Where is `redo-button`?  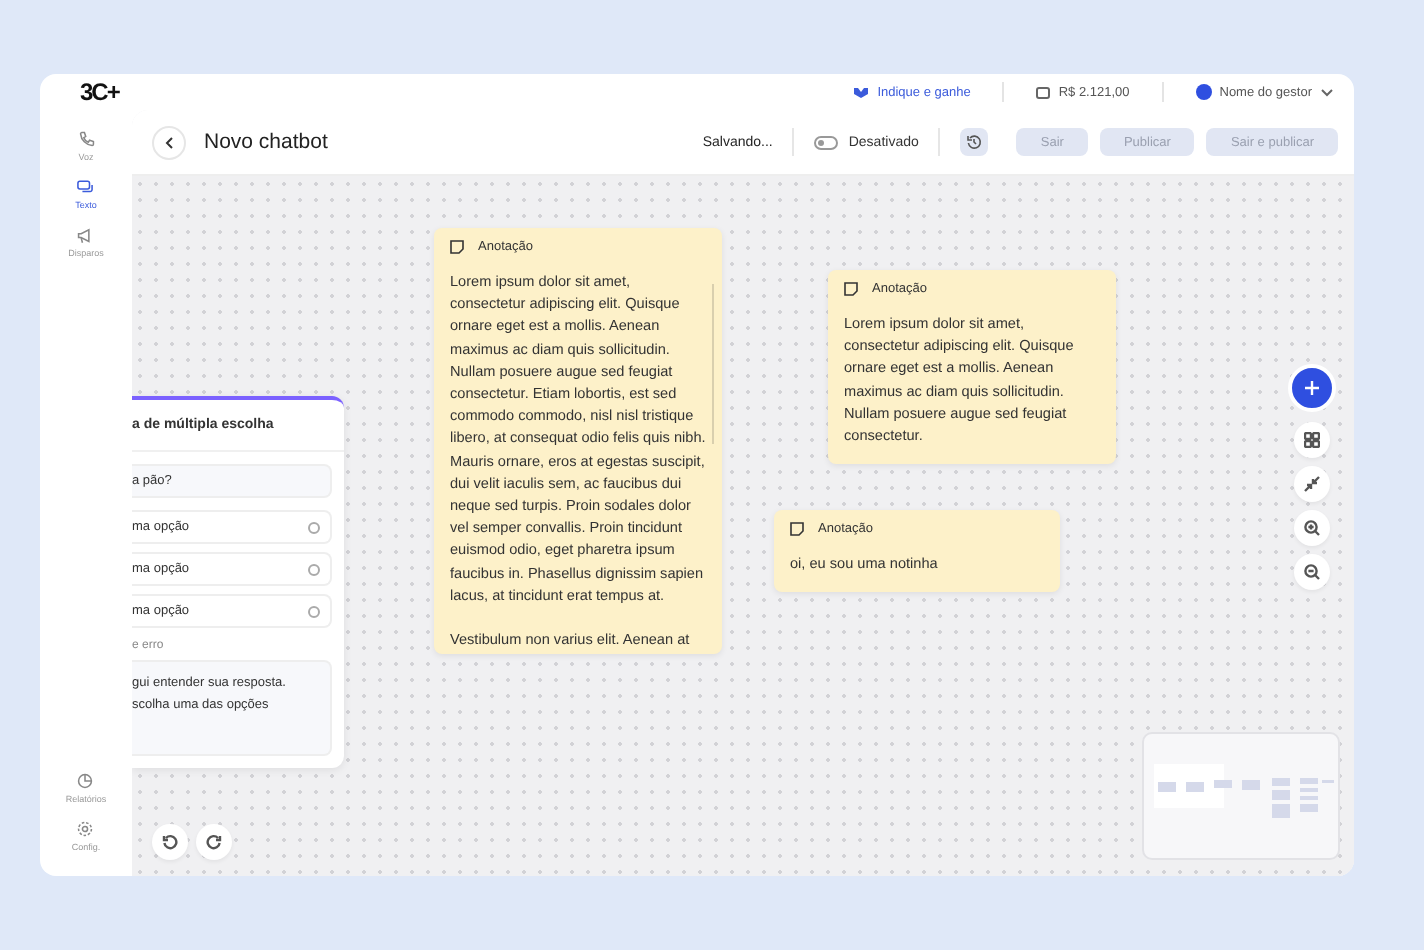
redo-button is located at coordinates (214, 842).